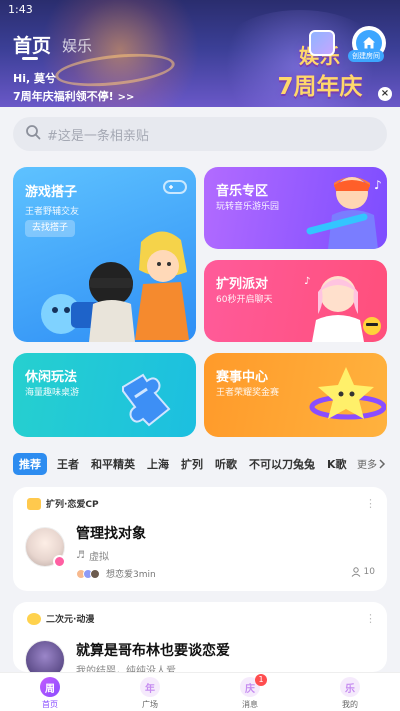 The image size is (400, 711). I want to click on party-girl-illustration: ♪, so click(342, 309).